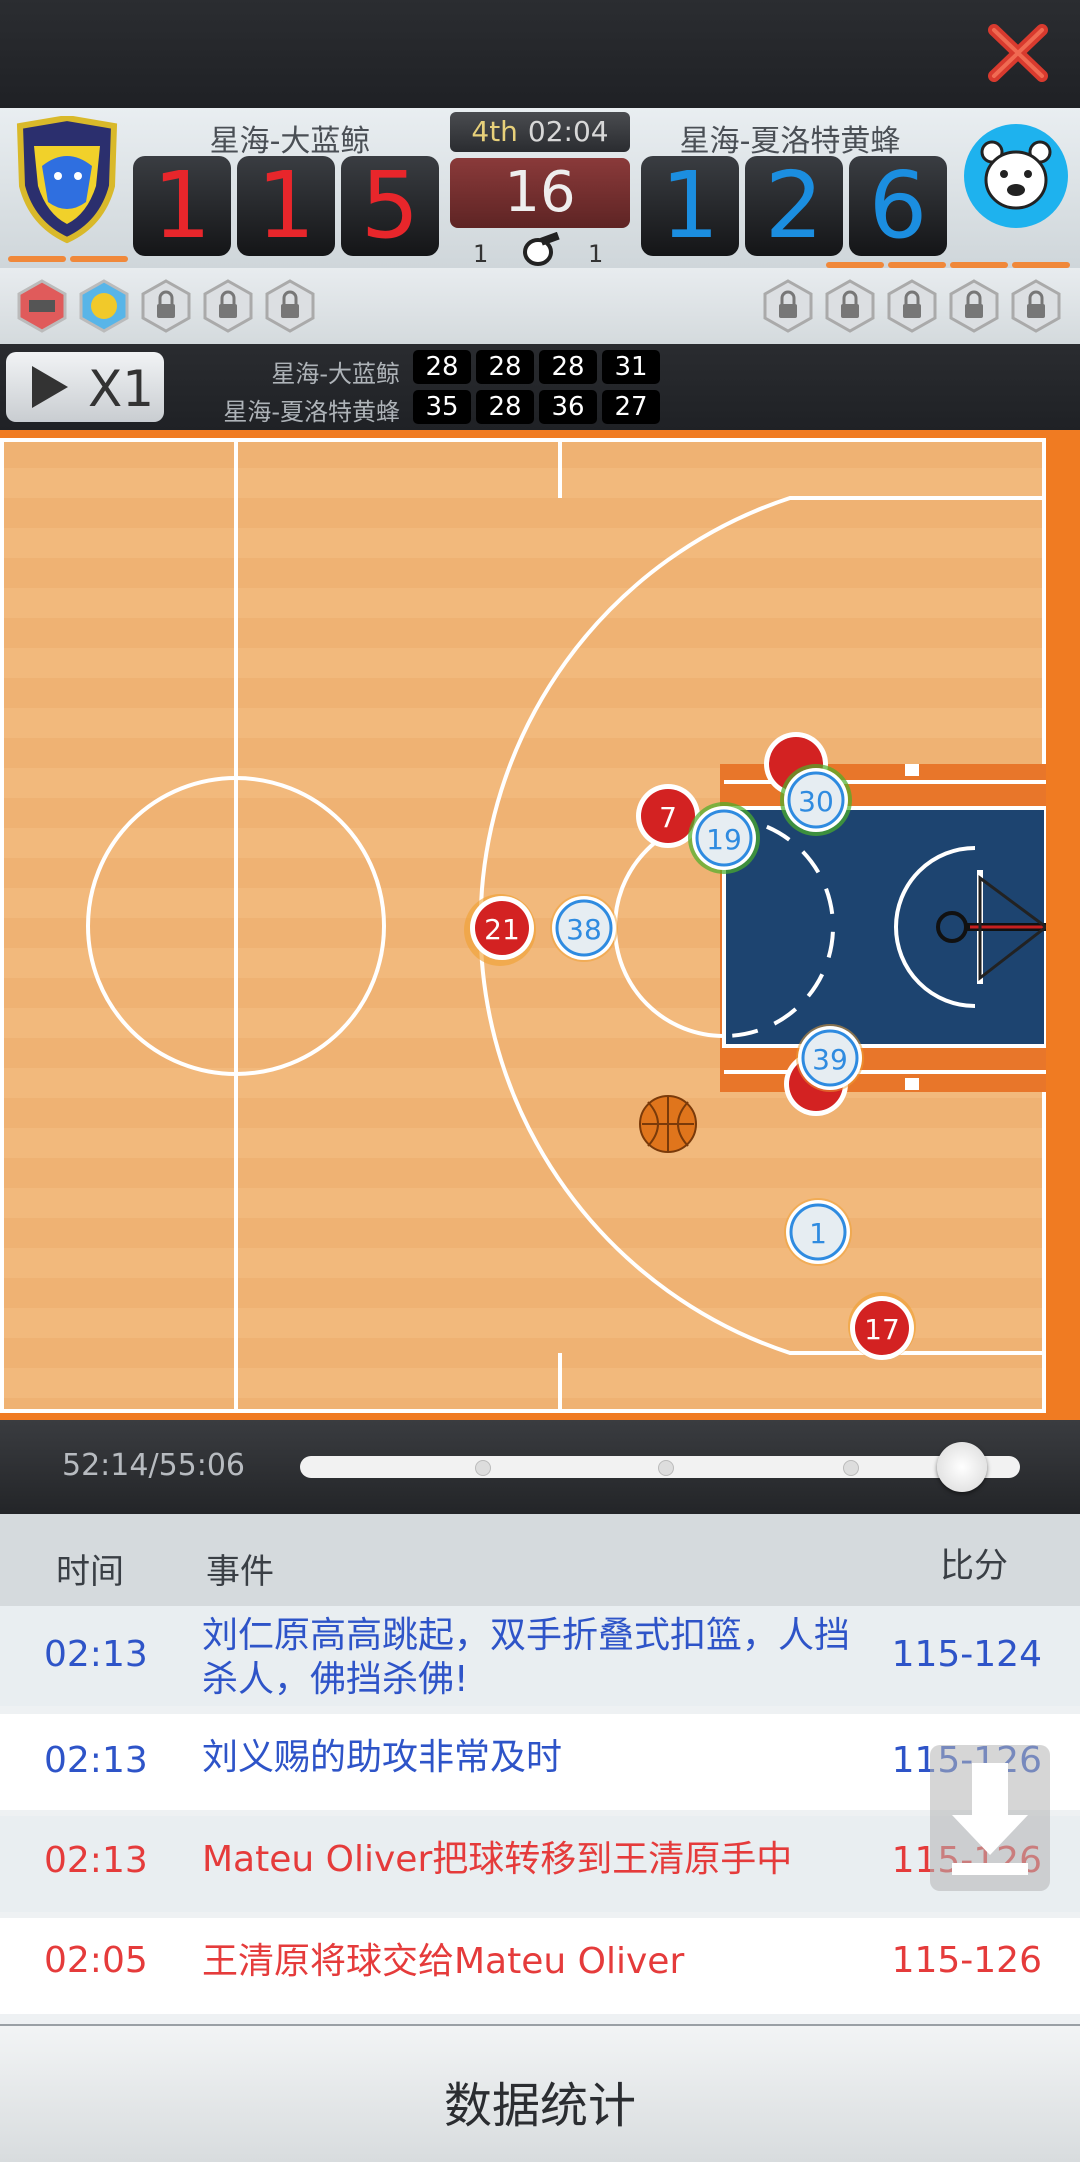 The width and height of the screenshot is (1080, 2162). Describe the element at coordinates (596, 254) in the screenshot. I see `away-fouls: 1` at that location.